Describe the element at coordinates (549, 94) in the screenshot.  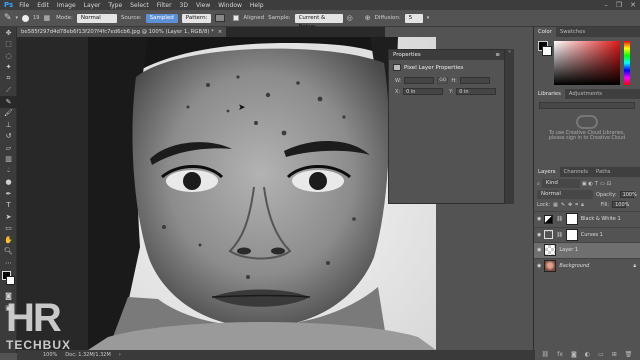
I see `tab-libraries: Libraries` at that location.